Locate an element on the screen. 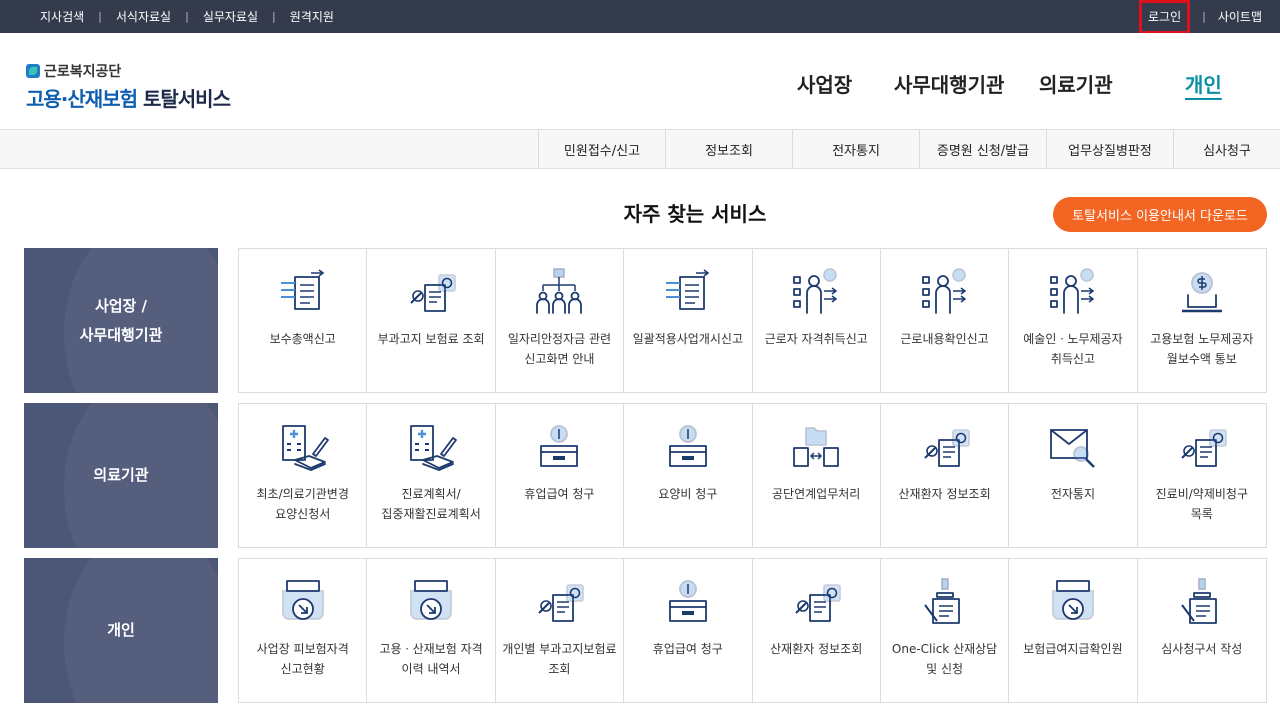 Image resolution: width=1280 pixels, height=714 pixels. service-label: 보수총액신고 is located at coordinates (302, 339).